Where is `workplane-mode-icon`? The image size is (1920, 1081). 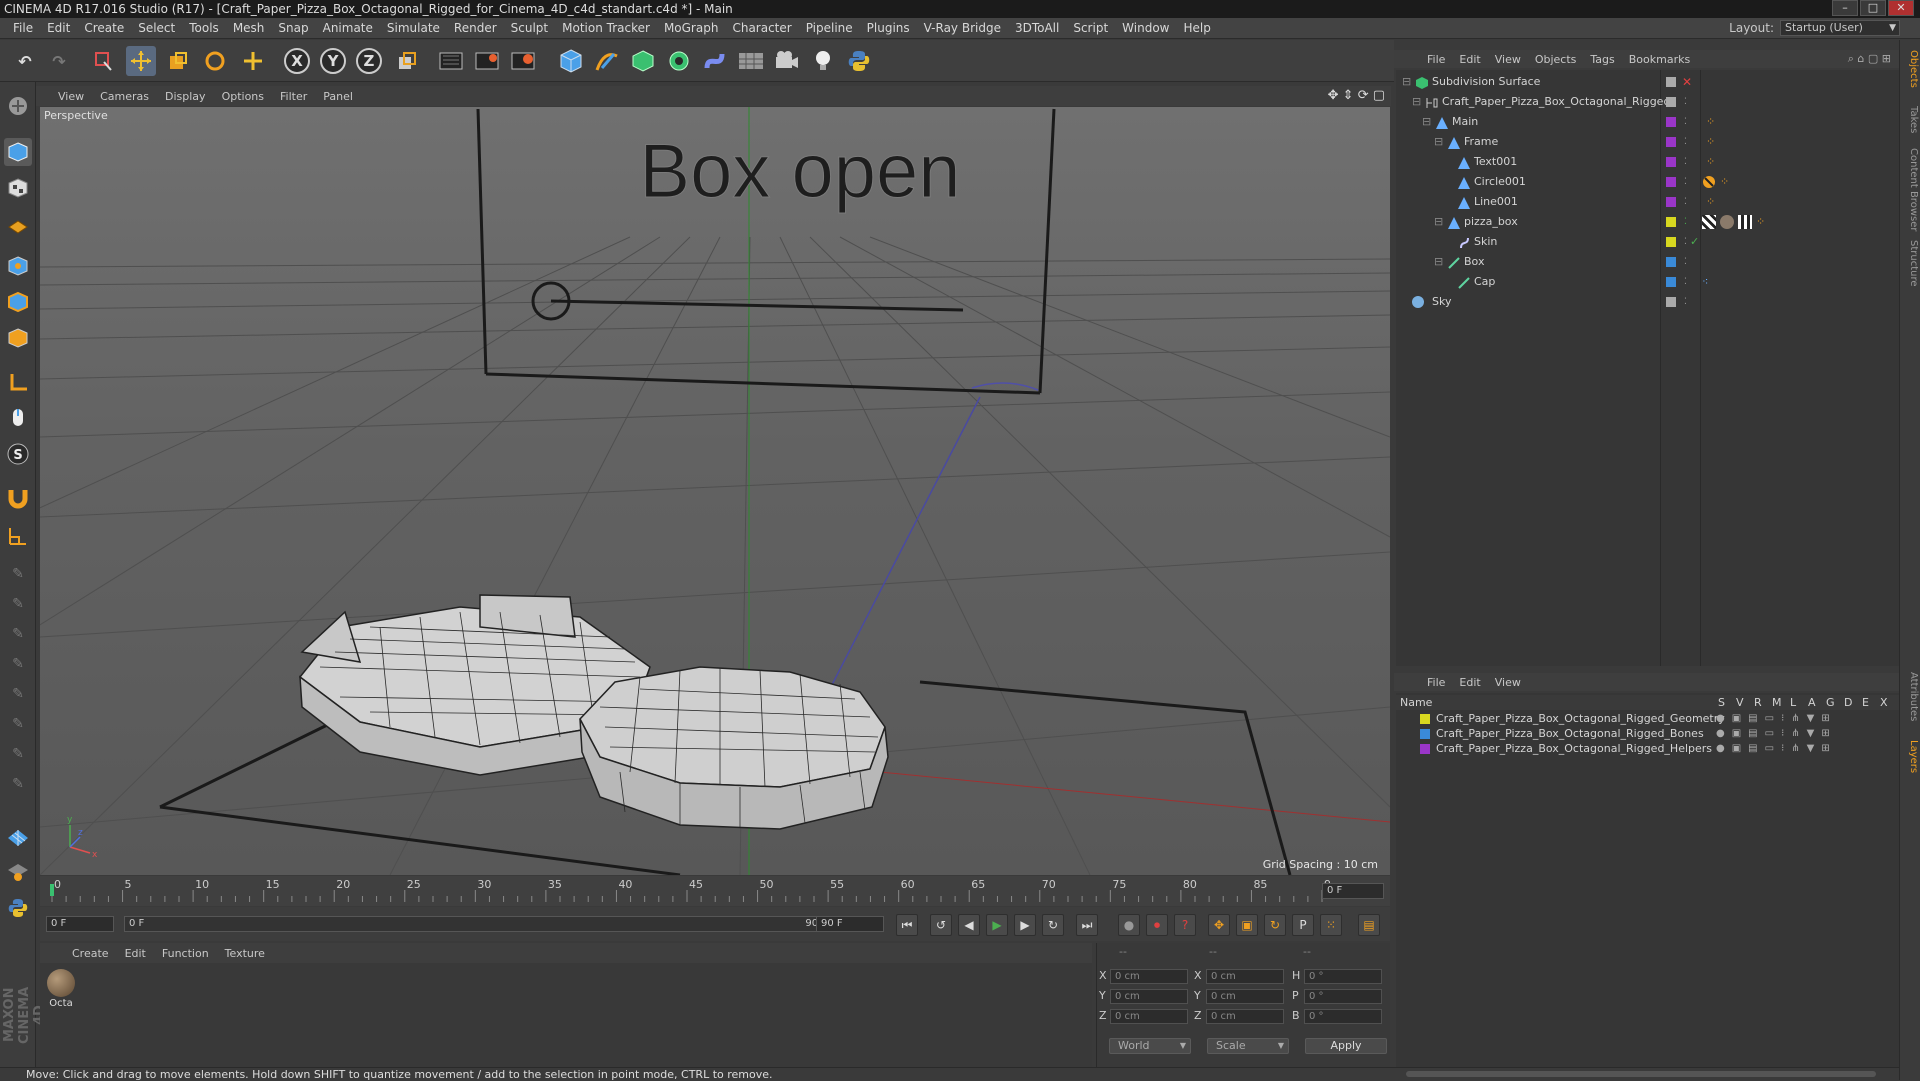 workplane-mode-icon is located at coordinates (18, 224).